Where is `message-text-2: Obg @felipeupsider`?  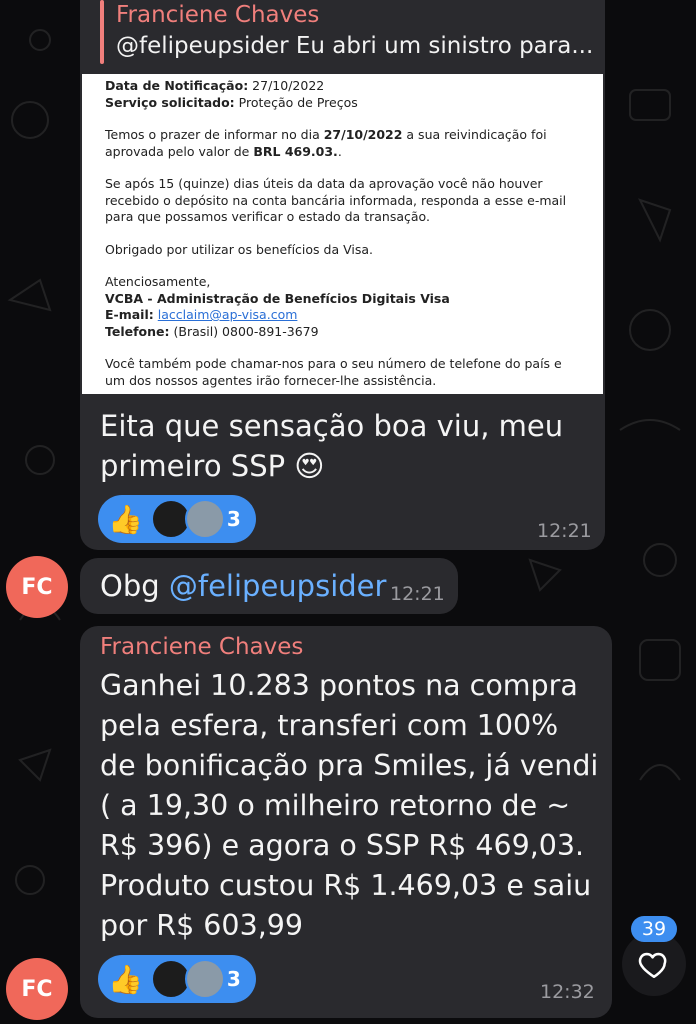 message-text-2: Obg @felipeupsider is located at coordinates (243, 586).